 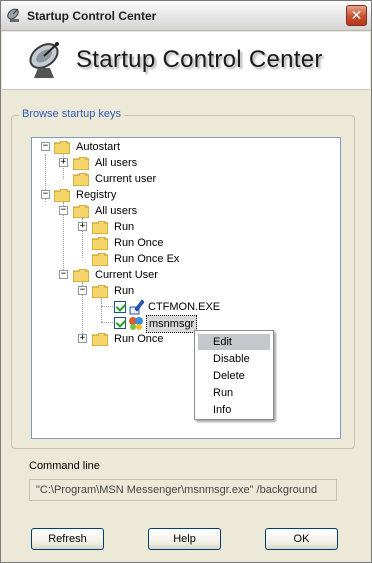 What do you see at coordinates (147, 259) in the screenshot?
I see `tree-label: Run Once Ex` at bounding box center [147, 259].